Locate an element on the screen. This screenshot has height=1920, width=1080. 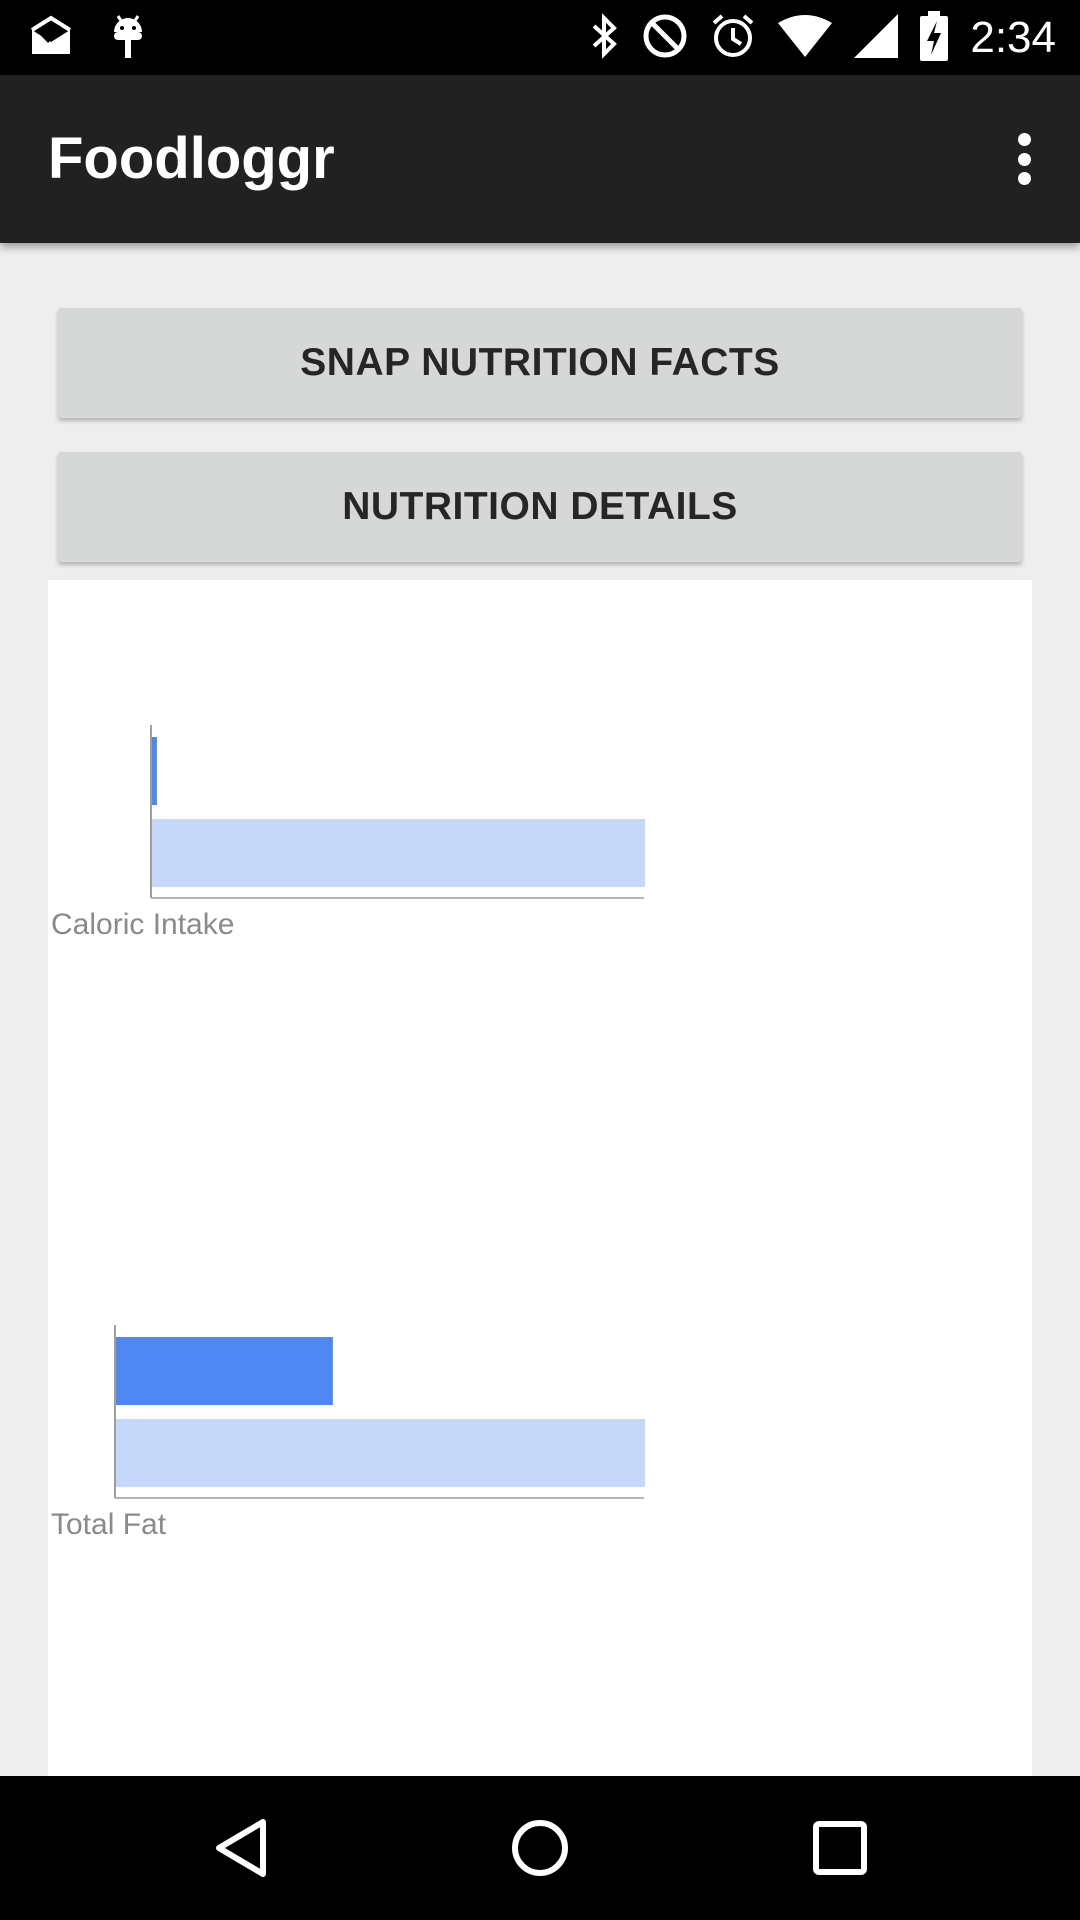
status-right-icons: 2:34 is located at coordinates (822, 38).